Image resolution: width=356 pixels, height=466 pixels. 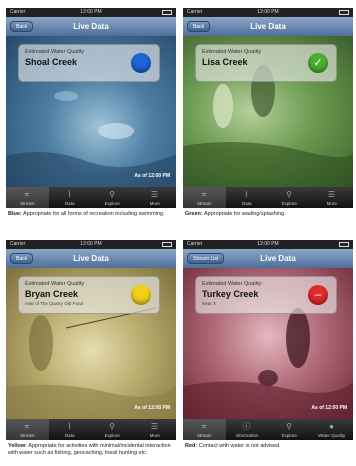 I want to click on location-label: Near X, so click(x=209, y=303).